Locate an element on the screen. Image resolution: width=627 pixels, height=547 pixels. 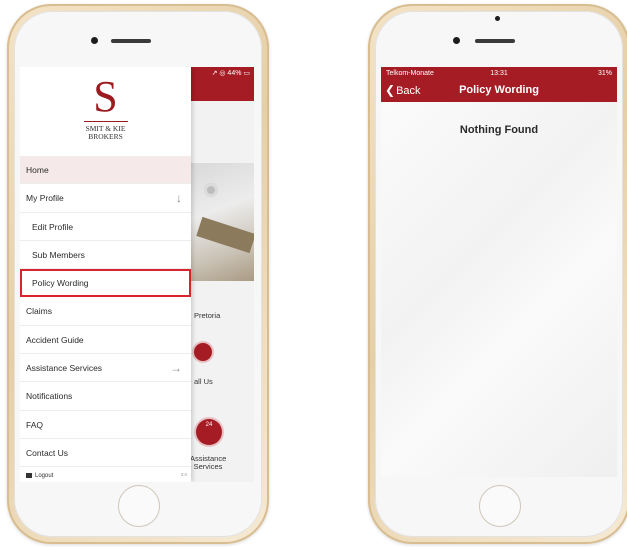
menu-item-label: Home is located at coordinates (37, 170).